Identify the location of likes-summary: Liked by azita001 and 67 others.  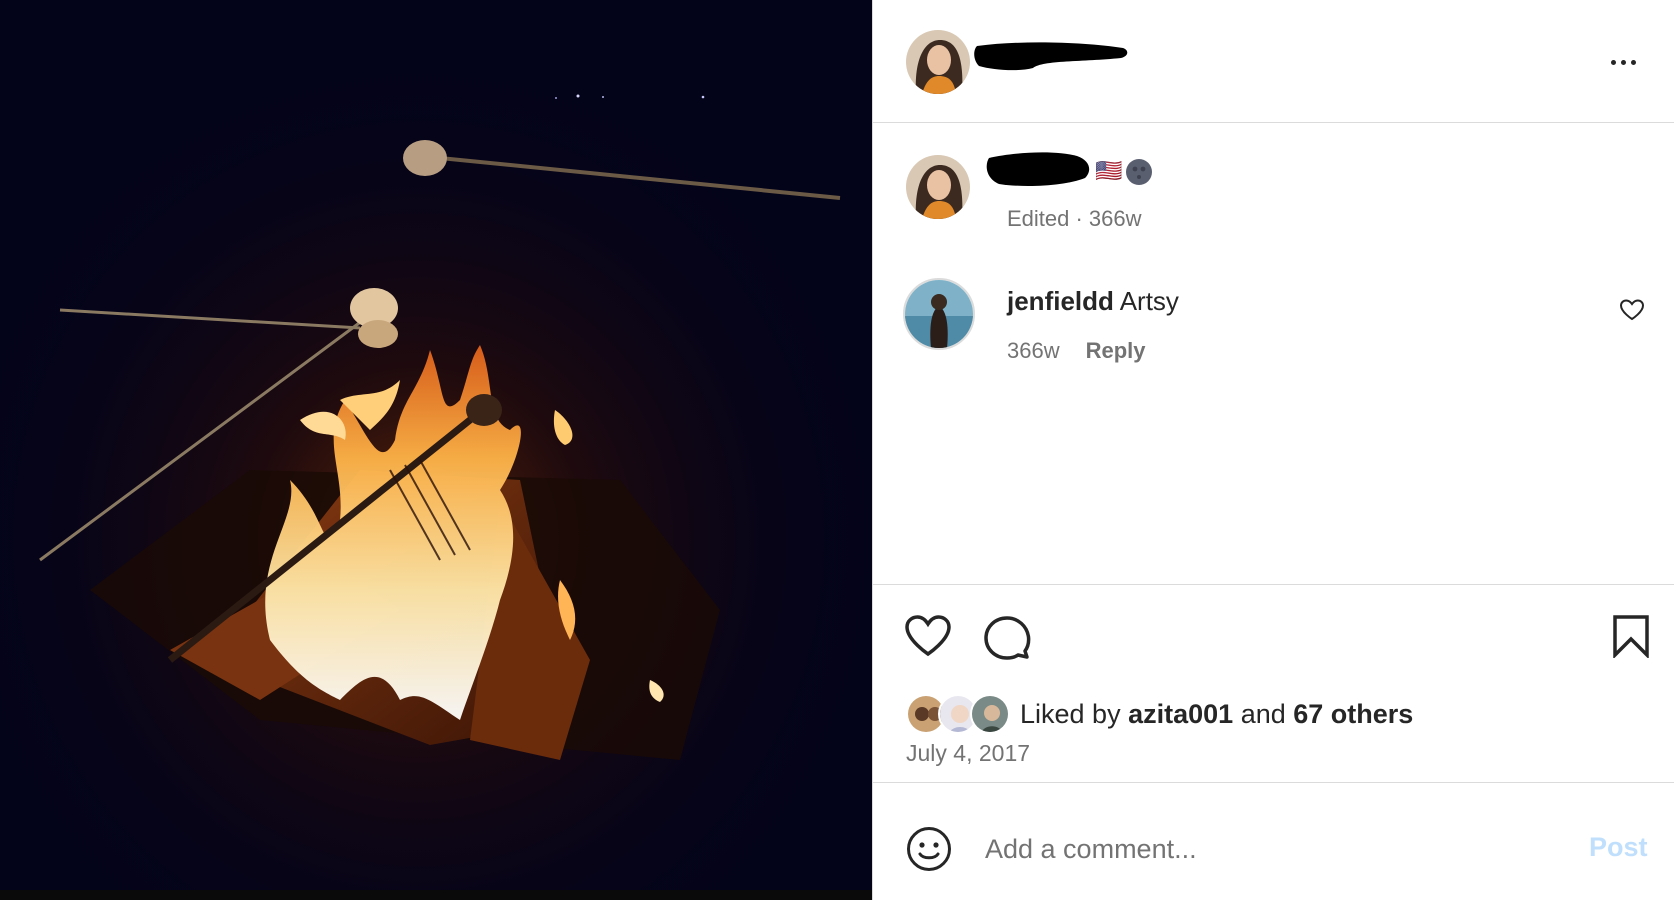
(1159, 714).